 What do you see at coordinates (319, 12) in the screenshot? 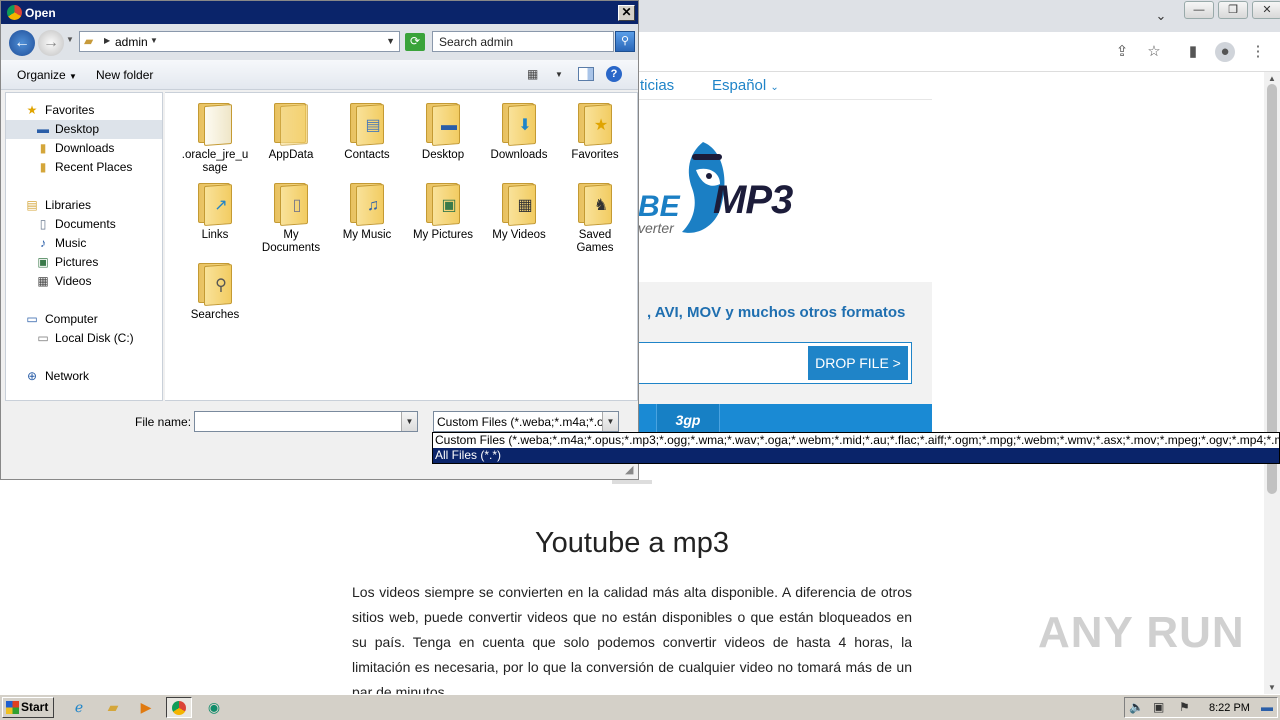
I see `dialog-titlebar: Open ✕` at bounding box center [319, 12].